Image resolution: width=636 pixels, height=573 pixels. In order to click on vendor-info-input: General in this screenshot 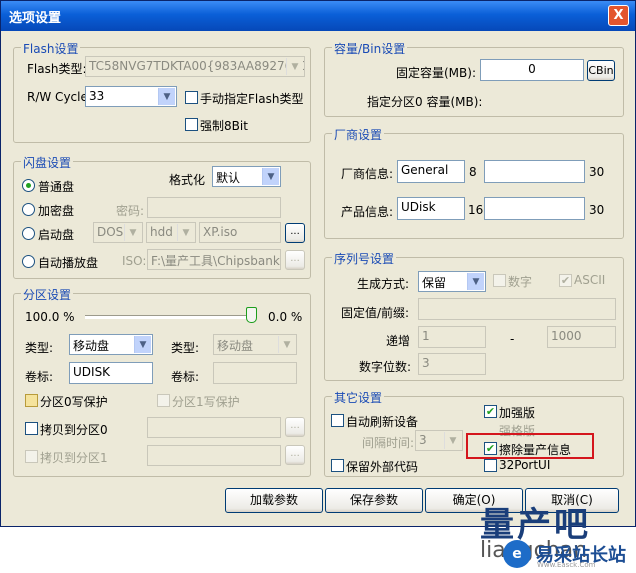, I will do `click(431, 171)`.